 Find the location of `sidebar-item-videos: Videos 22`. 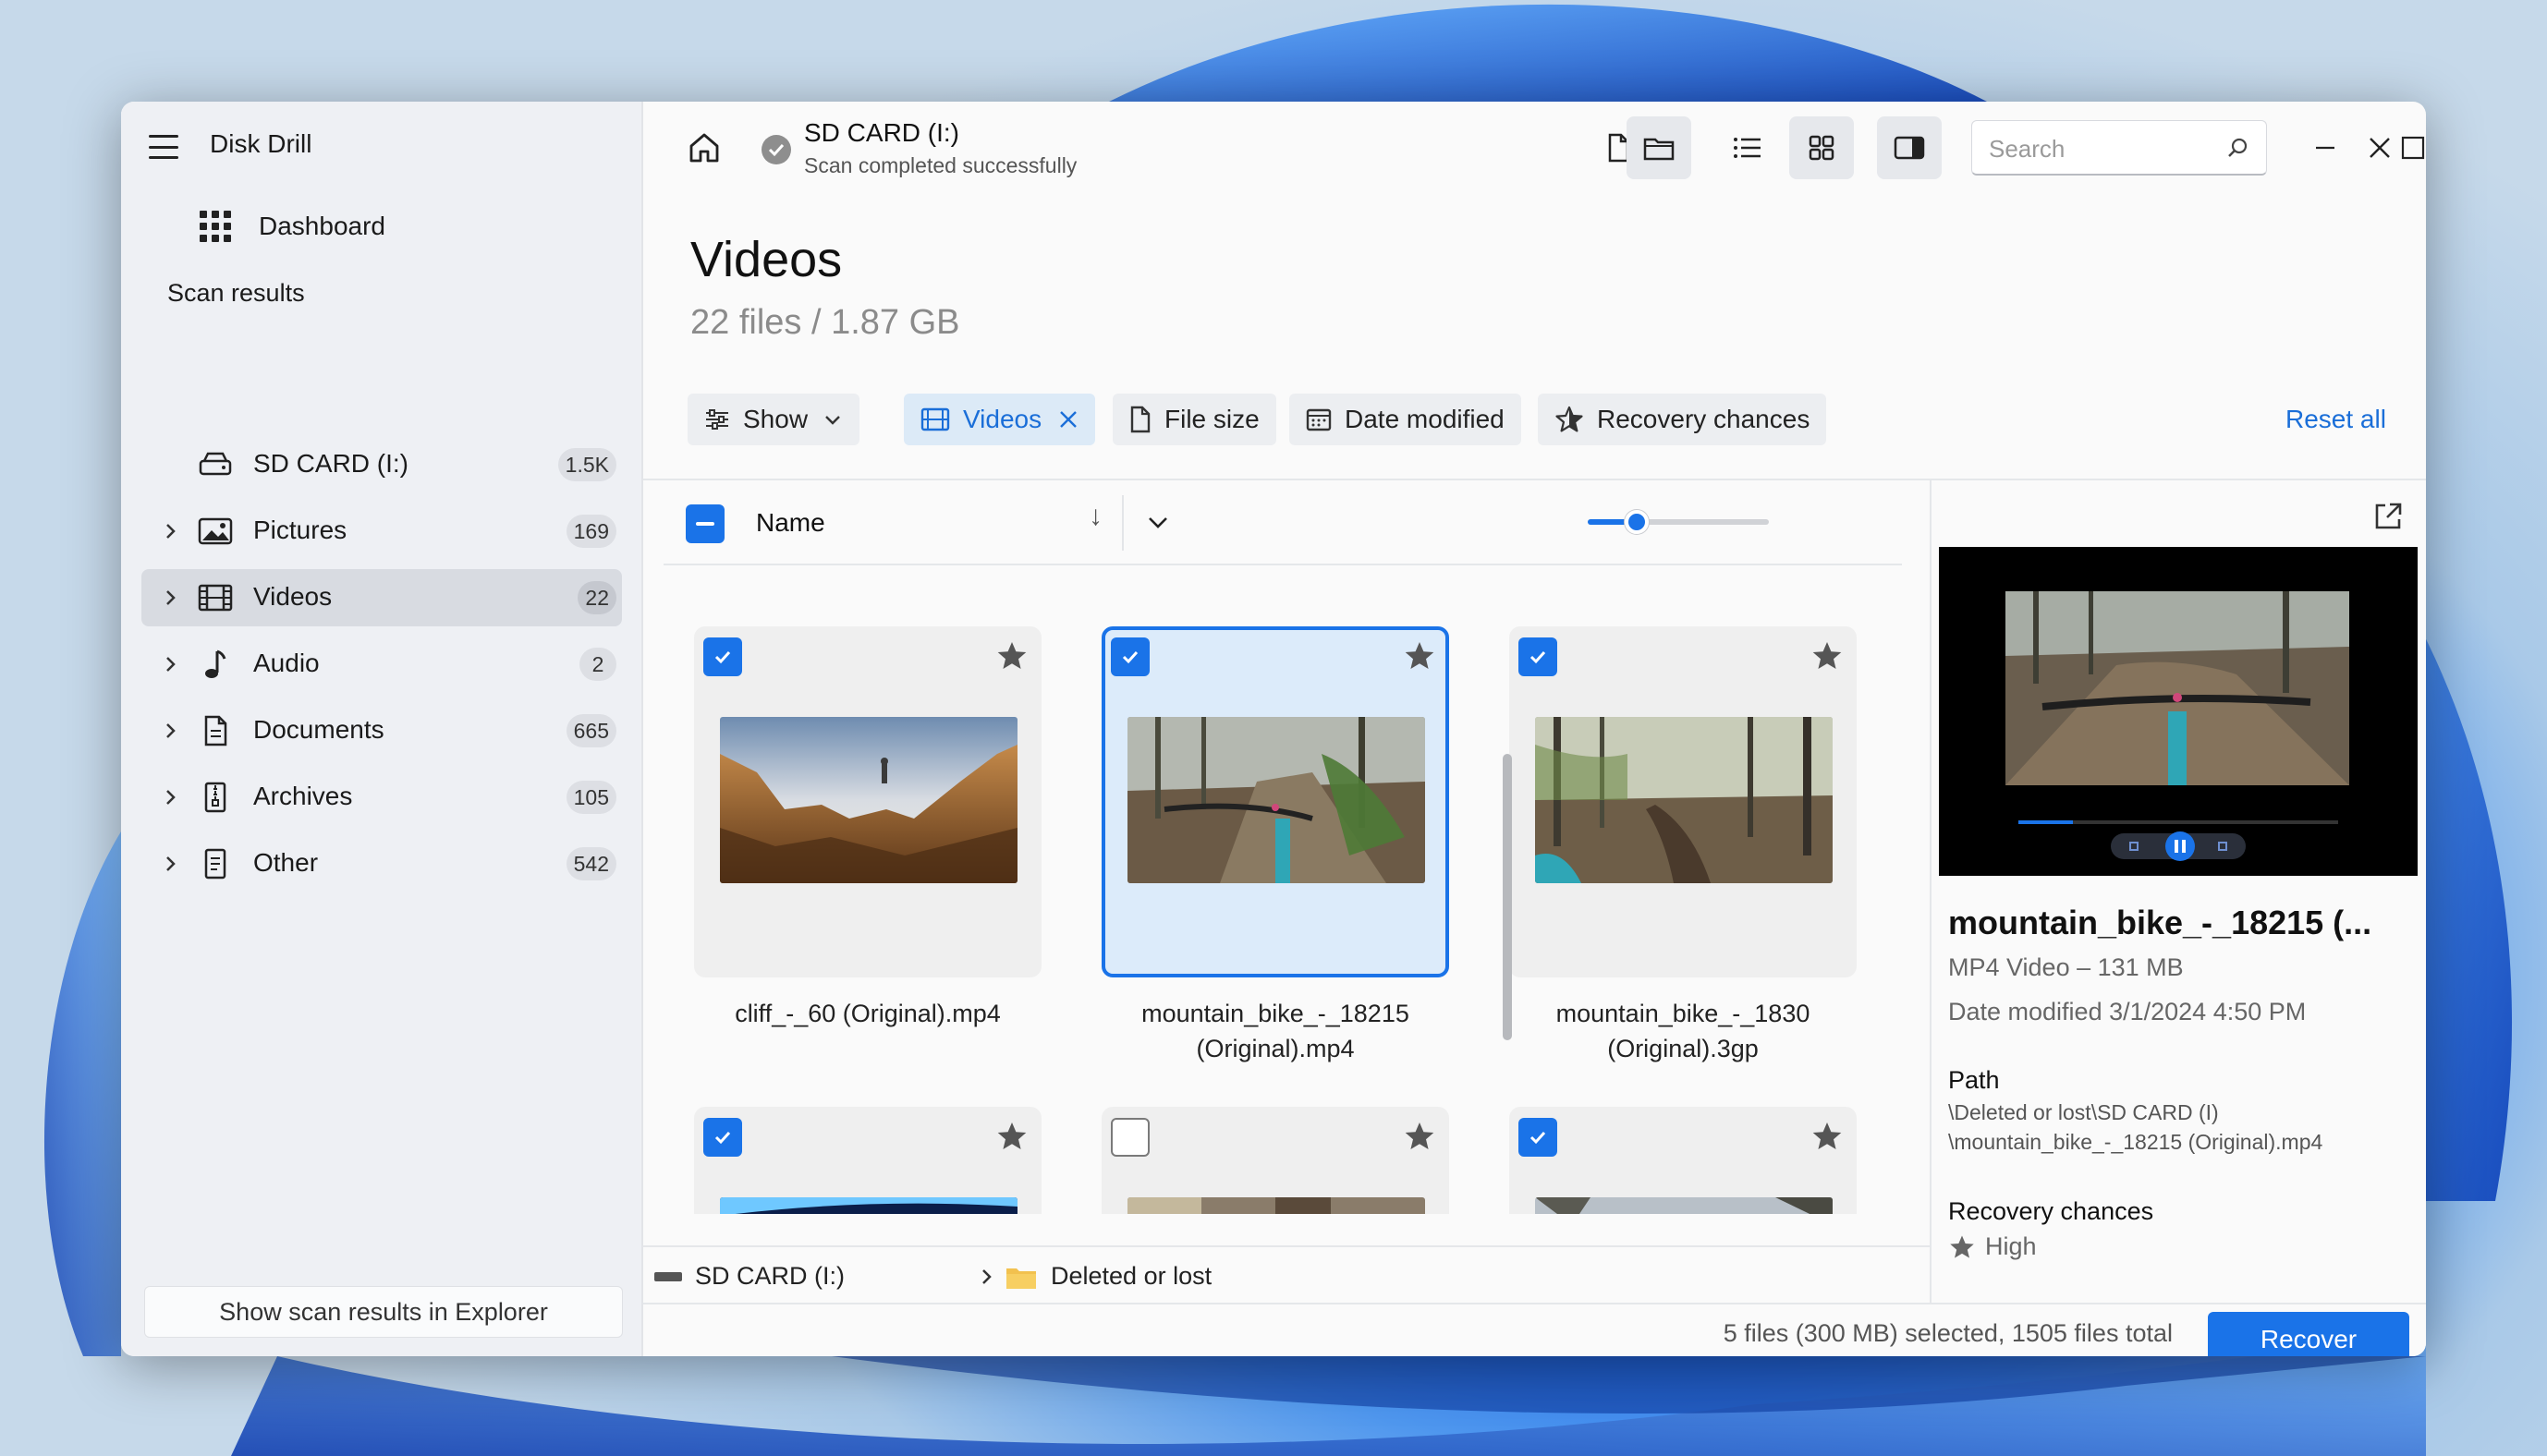

sidebar-item-videos: Videos 22 is located at coordinates (381, 597).